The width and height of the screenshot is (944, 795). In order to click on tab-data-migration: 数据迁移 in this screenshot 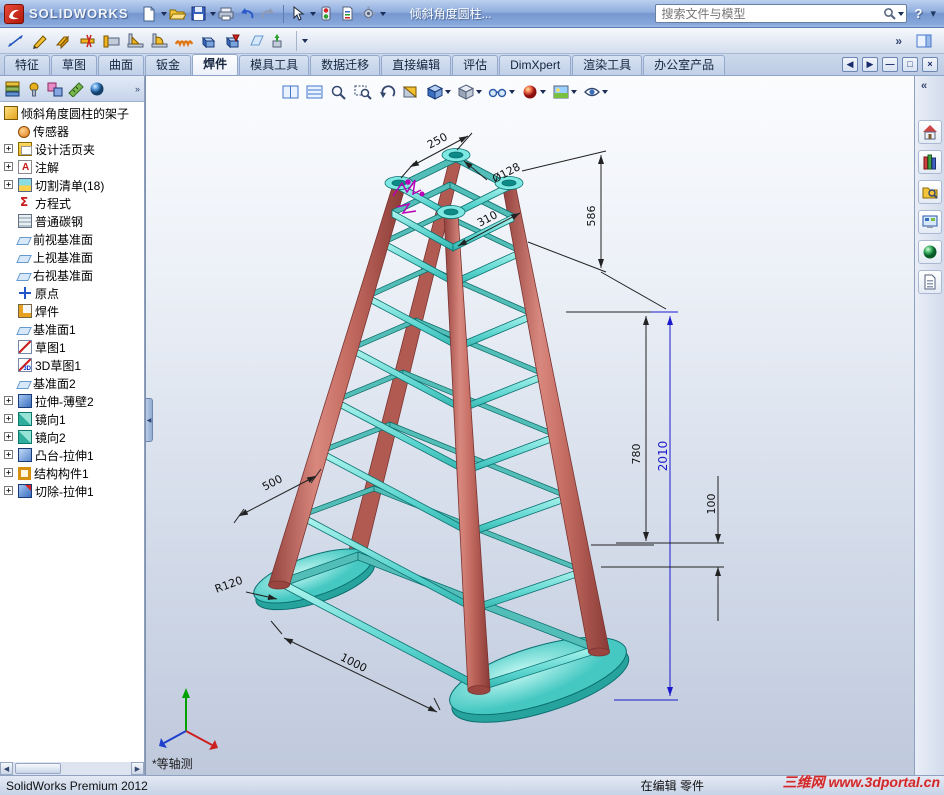, I will do `click(345, 65)`.